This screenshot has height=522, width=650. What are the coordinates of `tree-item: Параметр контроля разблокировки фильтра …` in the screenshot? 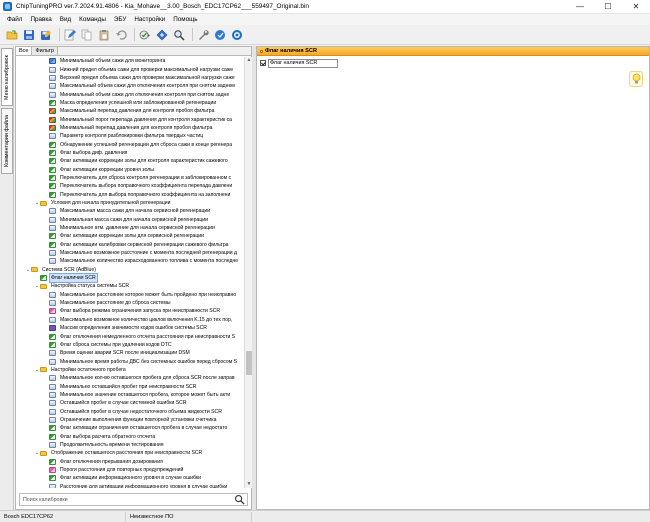 It's located at (129, 136).